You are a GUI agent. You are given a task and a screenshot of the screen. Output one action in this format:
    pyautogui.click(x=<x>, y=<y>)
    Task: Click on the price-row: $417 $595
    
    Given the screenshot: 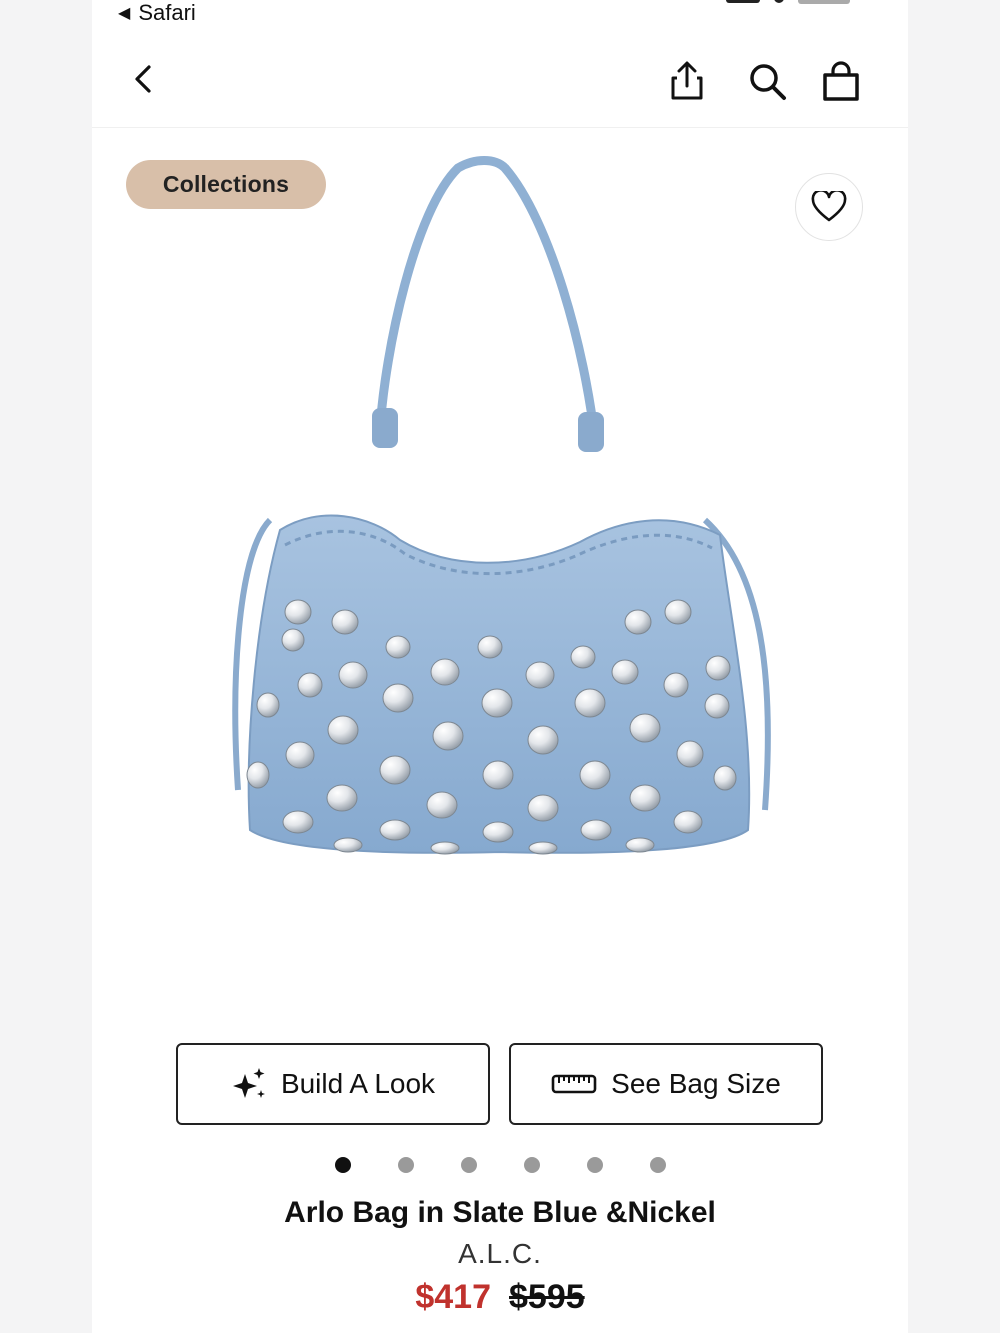 What is the action you would take?
    pyautogui.click(x=500, y=1297)
    